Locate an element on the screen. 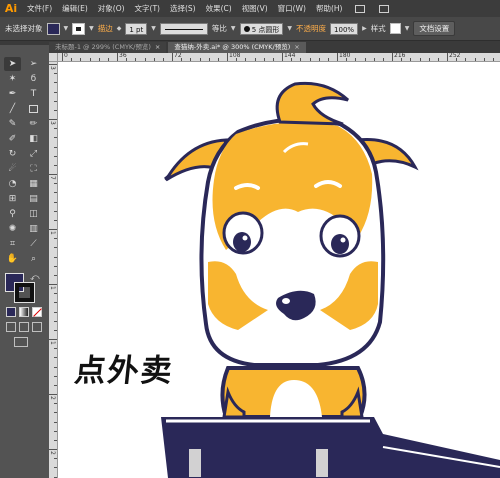 The image size is (500, 478). ruler-label: 108 is located at coordinates (235, 56).